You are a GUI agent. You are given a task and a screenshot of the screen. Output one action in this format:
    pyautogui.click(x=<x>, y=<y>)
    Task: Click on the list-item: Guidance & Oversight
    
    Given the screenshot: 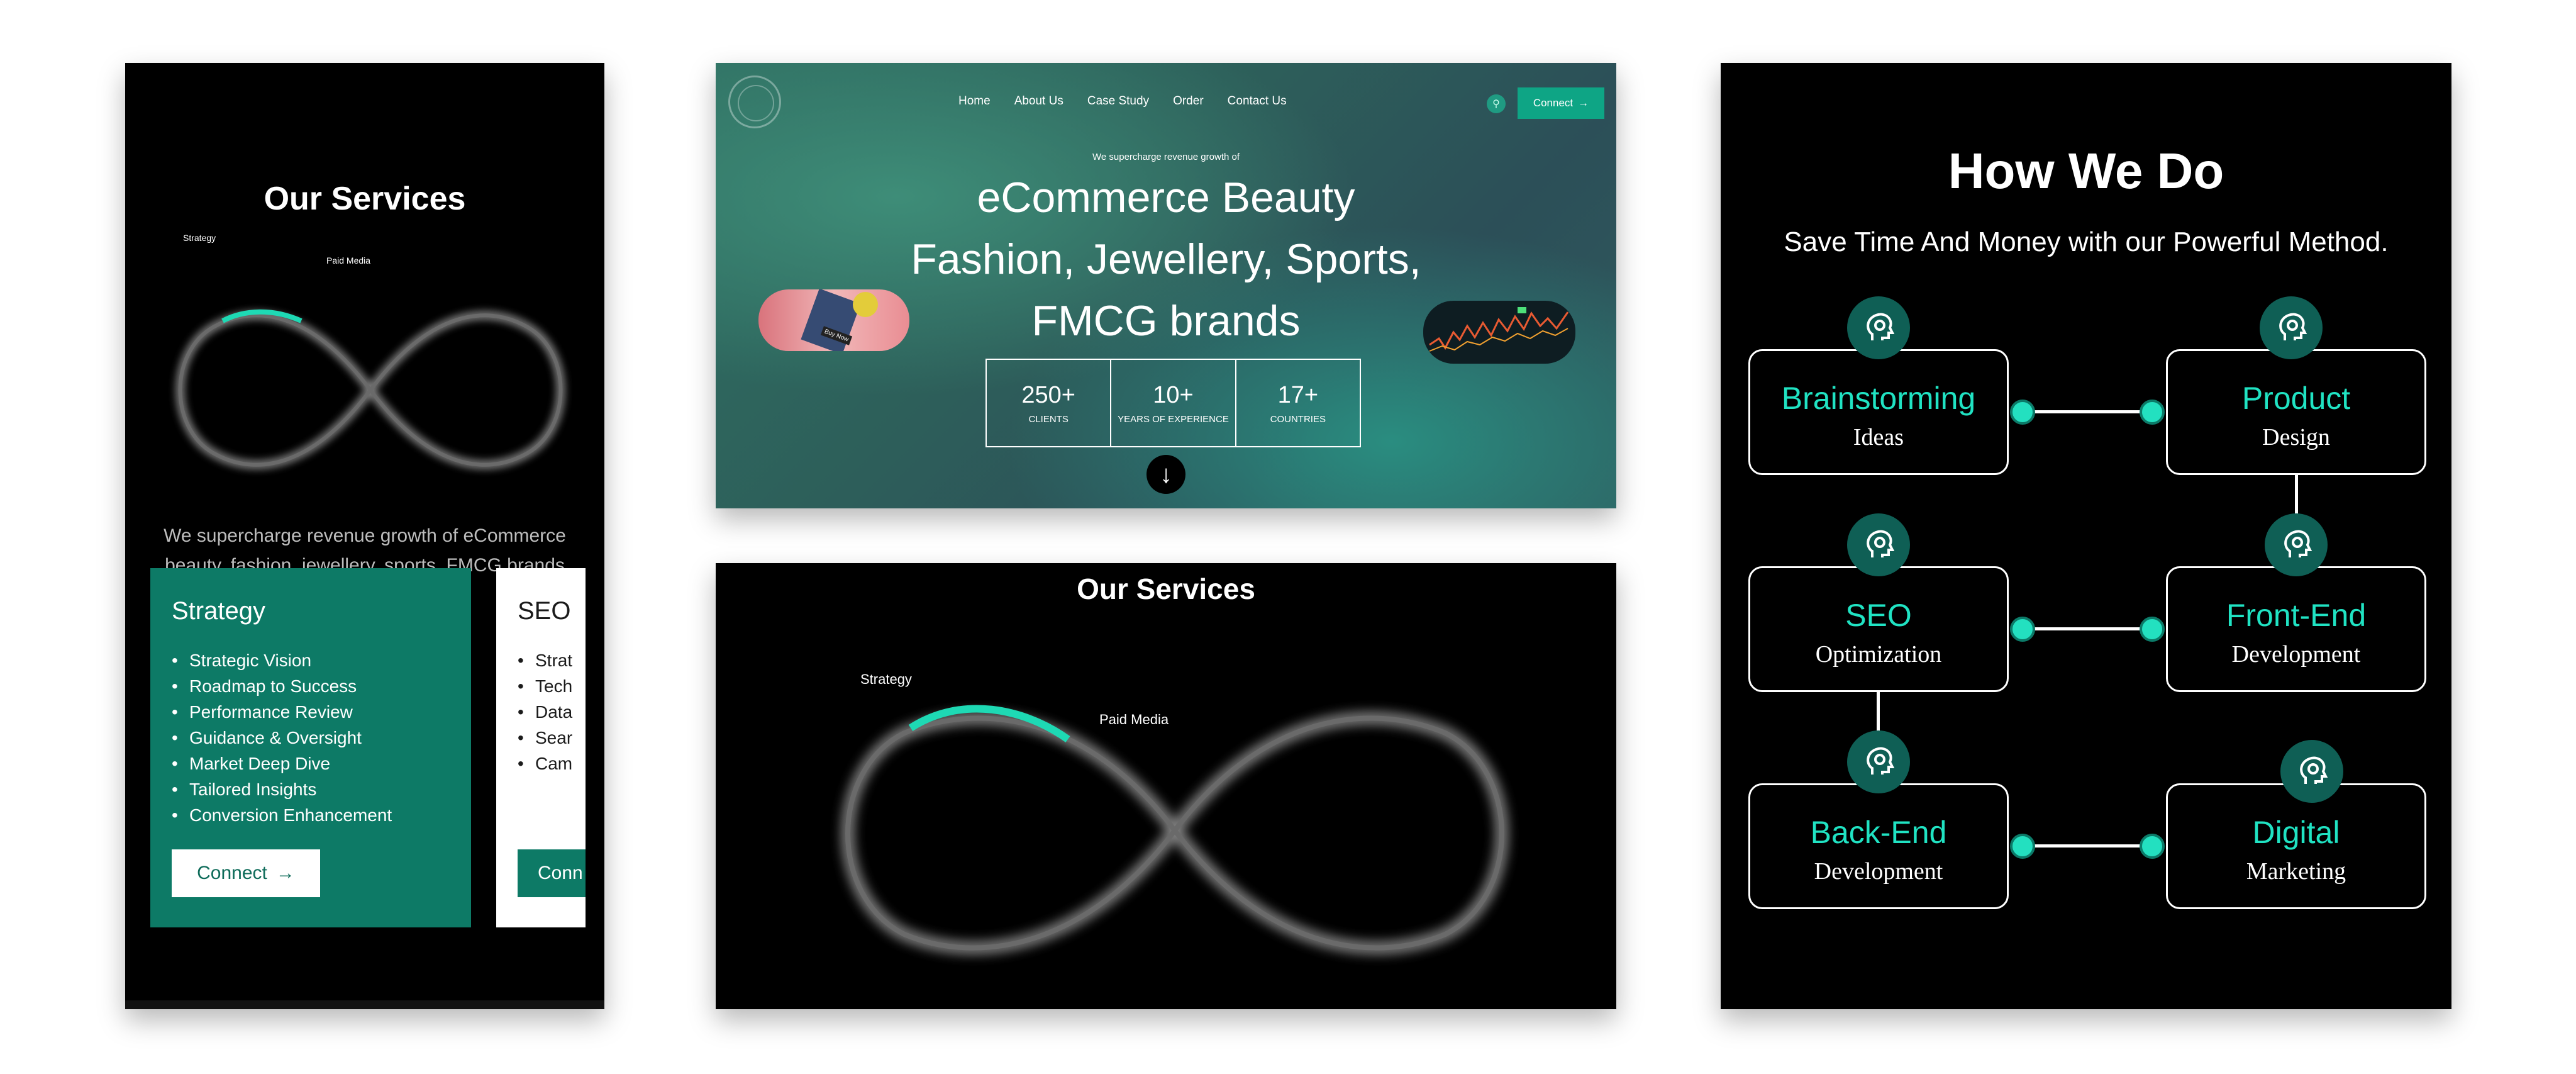 What is the action you would take?
    pyautogui.click(x=282, y=738)
    